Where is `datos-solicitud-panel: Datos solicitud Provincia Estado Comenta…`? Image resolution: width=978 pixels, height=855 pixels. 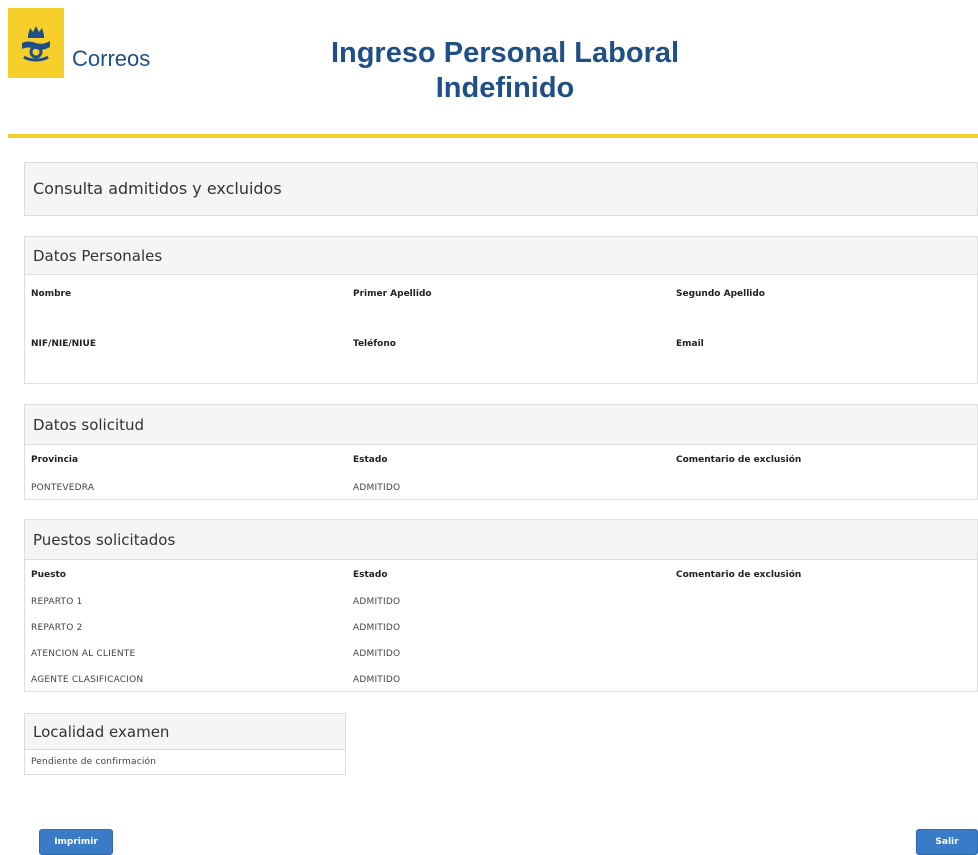
datos-solicitud-panel: Datos solicitud Provincia Estado Comenta… is located at coordinates (501, 452).